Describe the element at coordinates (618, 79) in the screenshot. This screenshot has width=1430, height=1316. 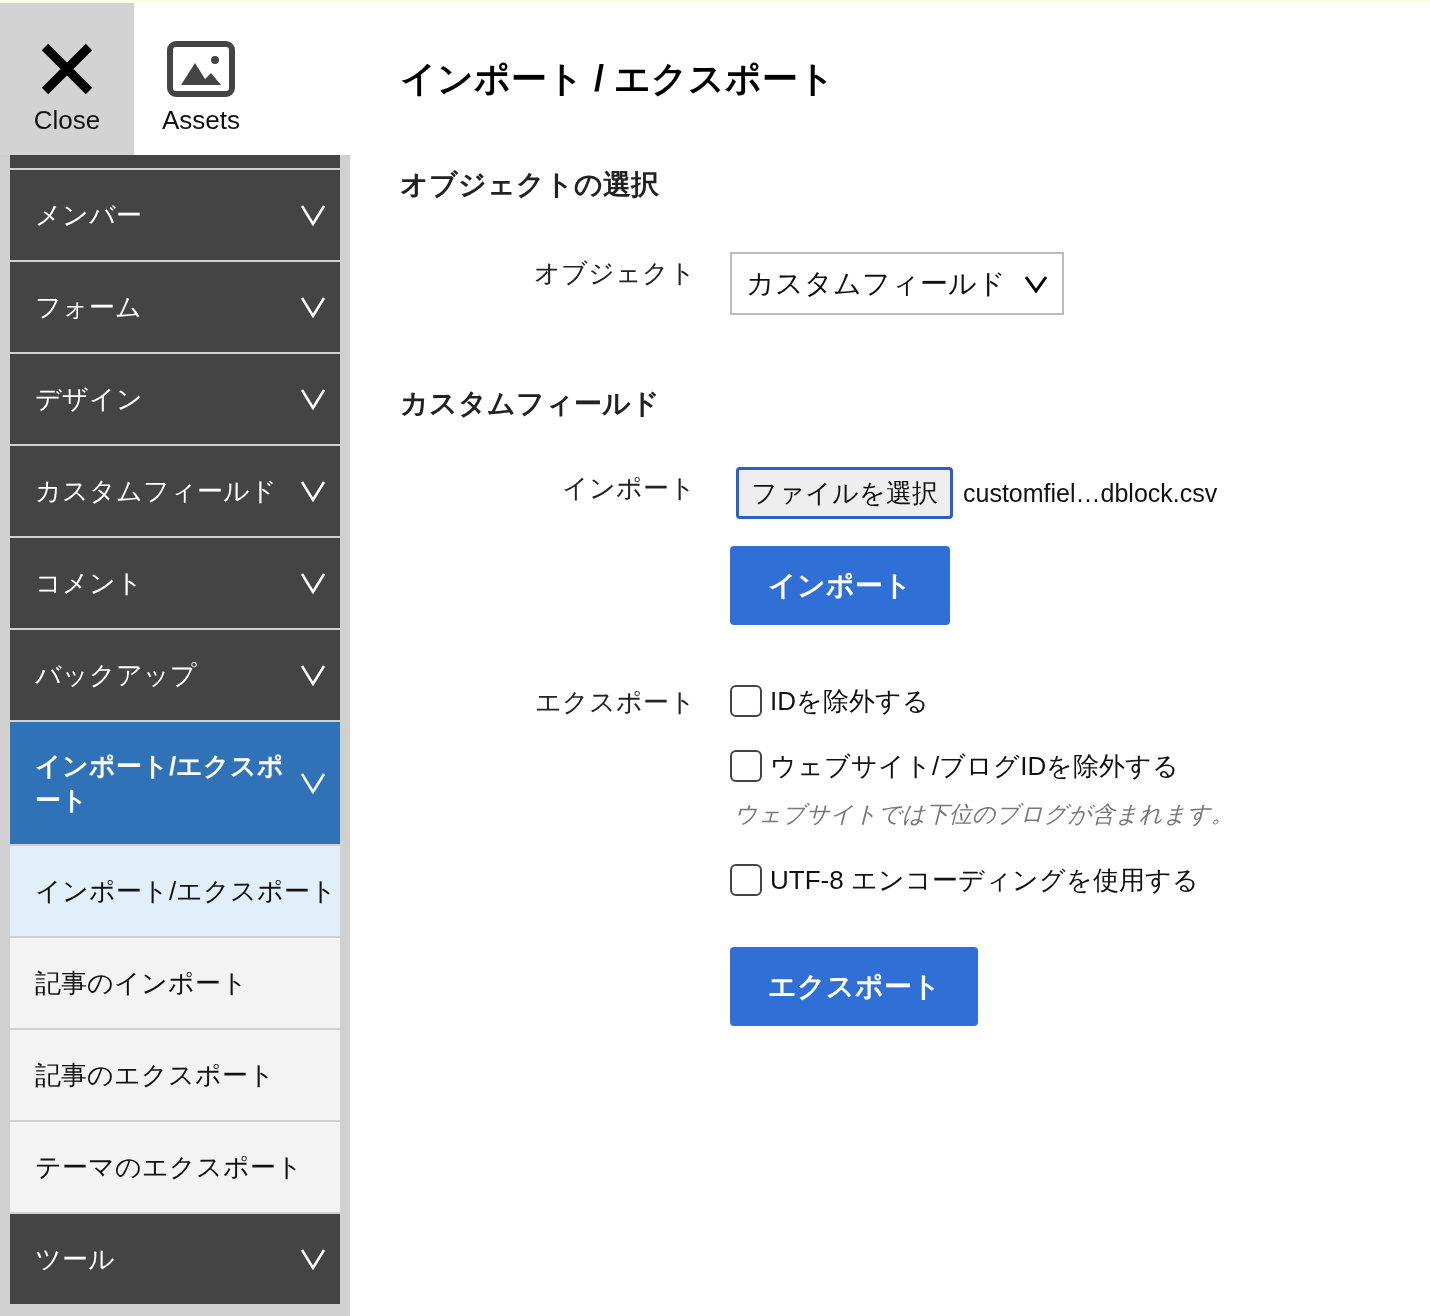
I see `page-title: インポート / エクスポート` at that location.